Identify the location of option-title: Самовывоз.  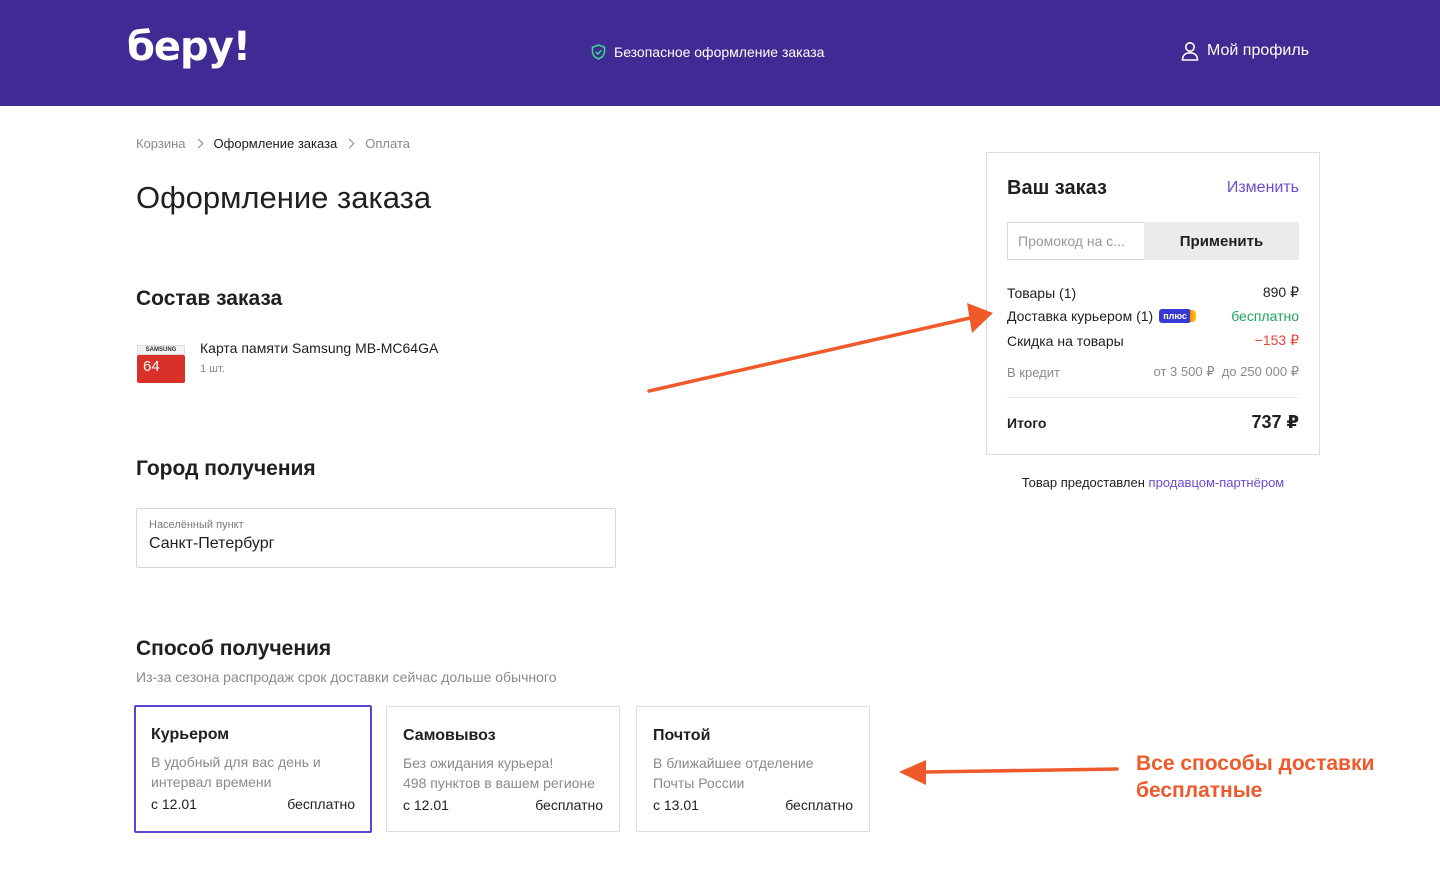
(449, 735).